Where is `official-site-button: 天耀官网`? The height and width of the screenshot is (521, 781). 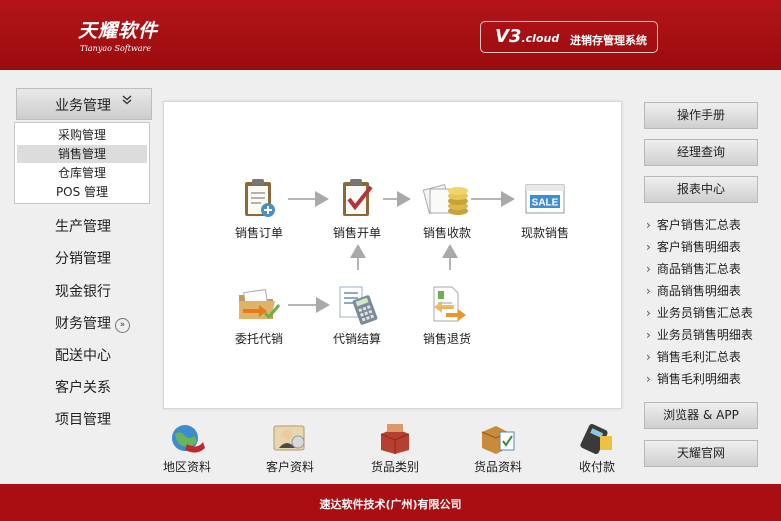 official-site-button: 天耀官网 is located at coordinates (701, 453).